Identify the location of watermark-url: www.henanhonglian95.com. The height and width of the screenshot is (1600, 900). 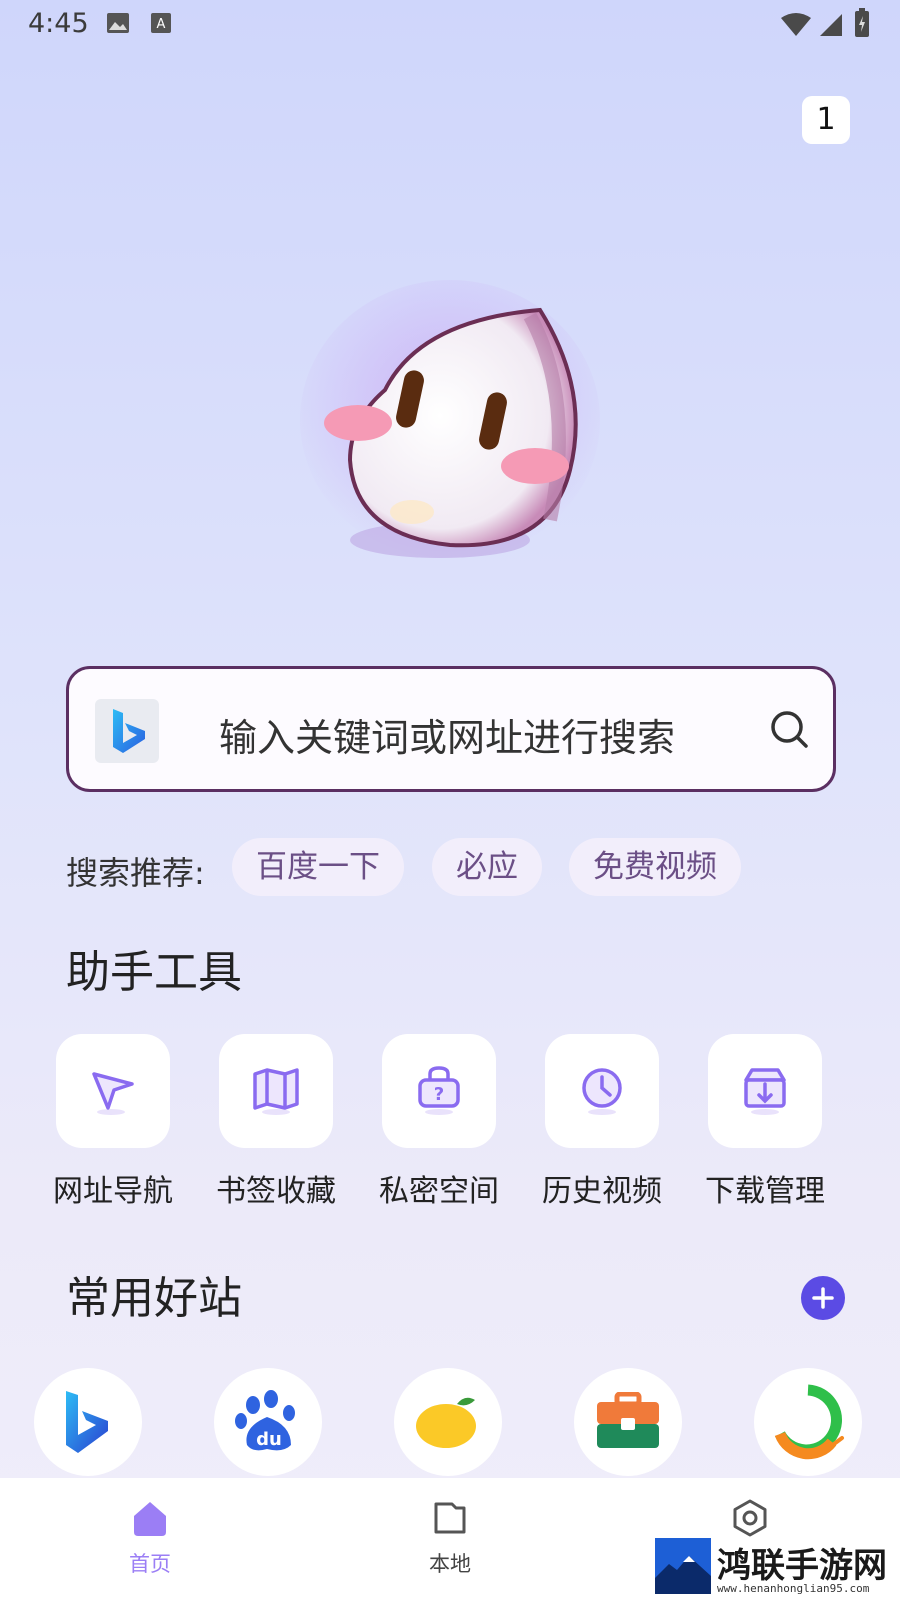
(793, 1588).